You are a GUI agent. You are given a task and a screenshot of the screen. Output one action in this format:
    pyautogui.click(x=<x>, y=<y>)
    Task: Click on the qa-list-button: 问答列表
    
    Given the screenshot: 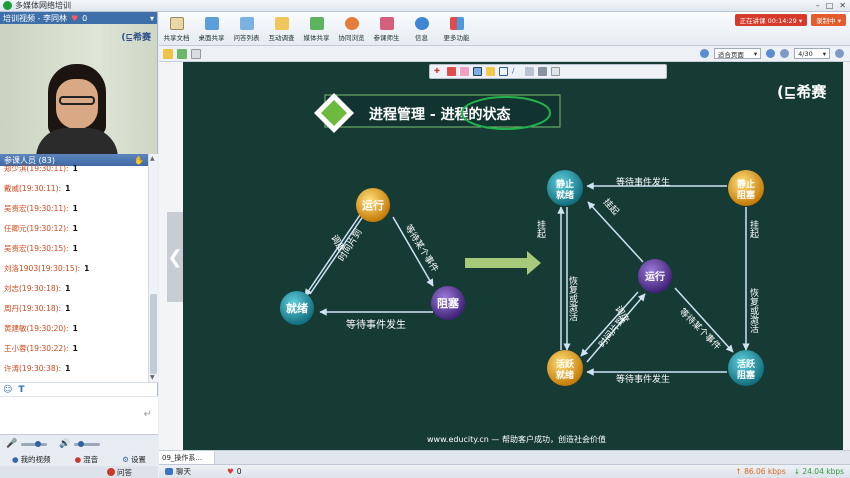 What is the action you would take?
    pyautogui.click(x=246, y=29)
    